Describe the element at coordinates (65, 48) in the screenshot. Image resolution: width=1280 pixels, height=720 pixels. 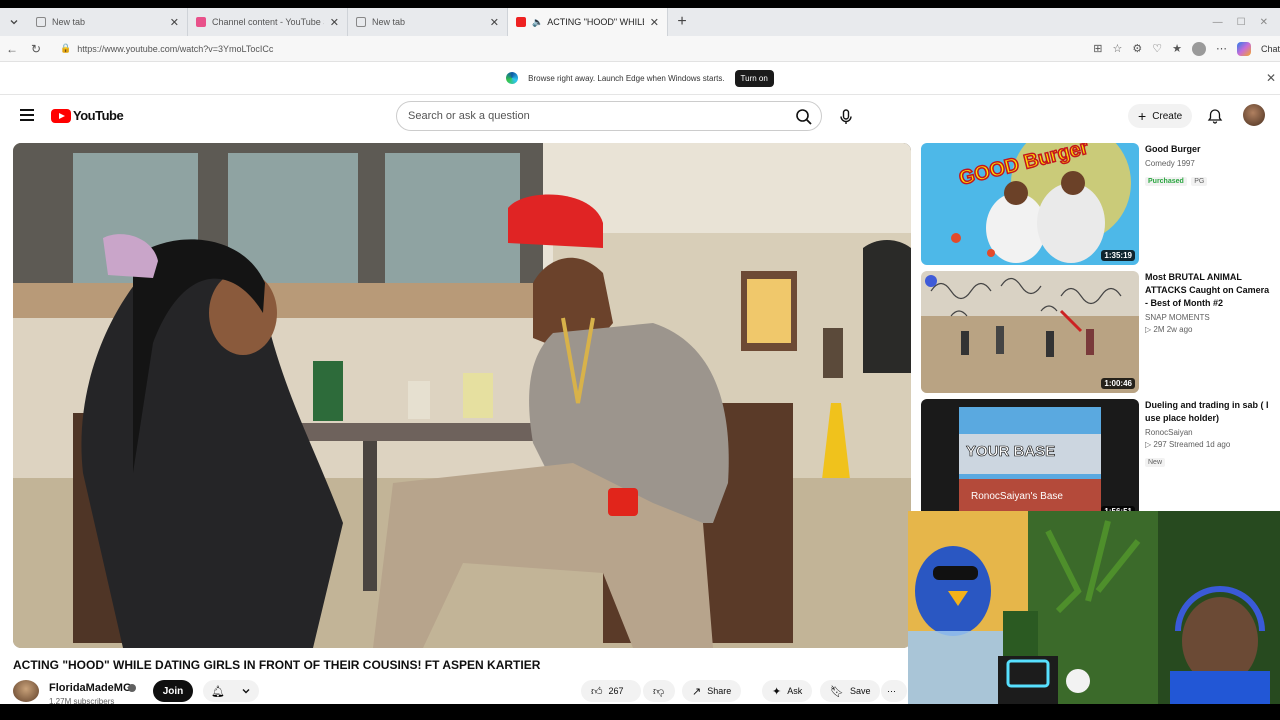
I see `site-info-icon: 🔒` at that location.